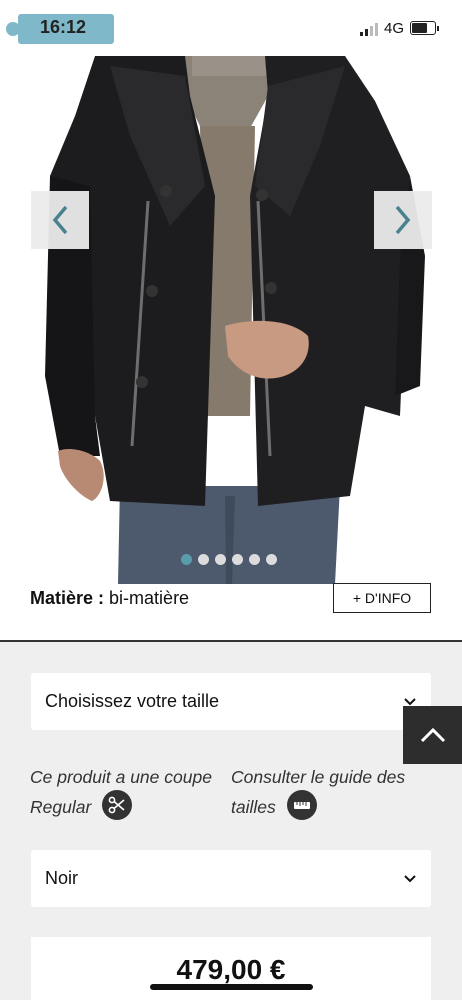  I want to click on material-info: Matière : bi-matière, so click(109, 598).